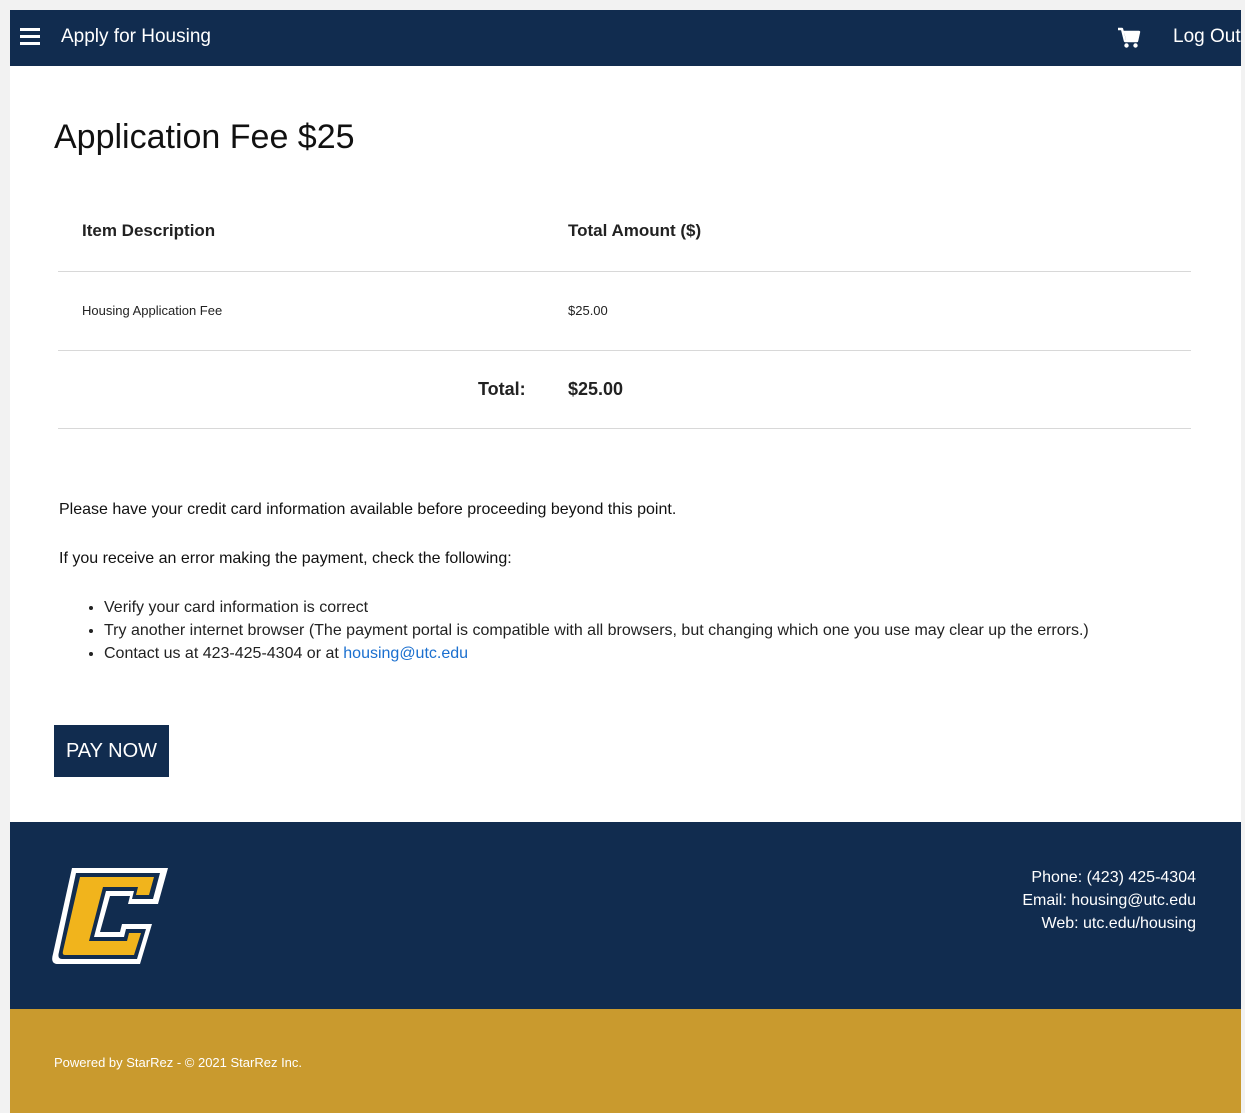 The height and width of the screenshot is (1113, 1245). What do you see at coordinates (152, 310) in the screenshot?
I see `item-description-cell: Housing Application Fee` at bounding box center [152, 310].